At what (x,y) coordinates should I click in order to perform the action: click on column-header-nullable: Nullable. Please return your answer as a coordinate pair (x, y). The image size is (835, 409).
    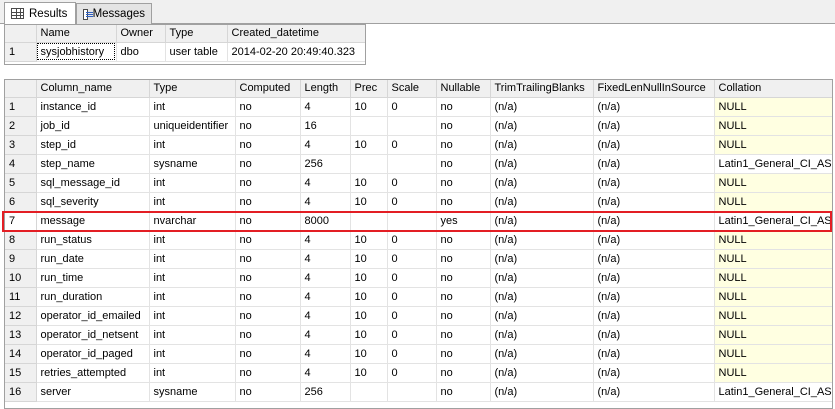
    Looking at the image, I should click on (463, 89).